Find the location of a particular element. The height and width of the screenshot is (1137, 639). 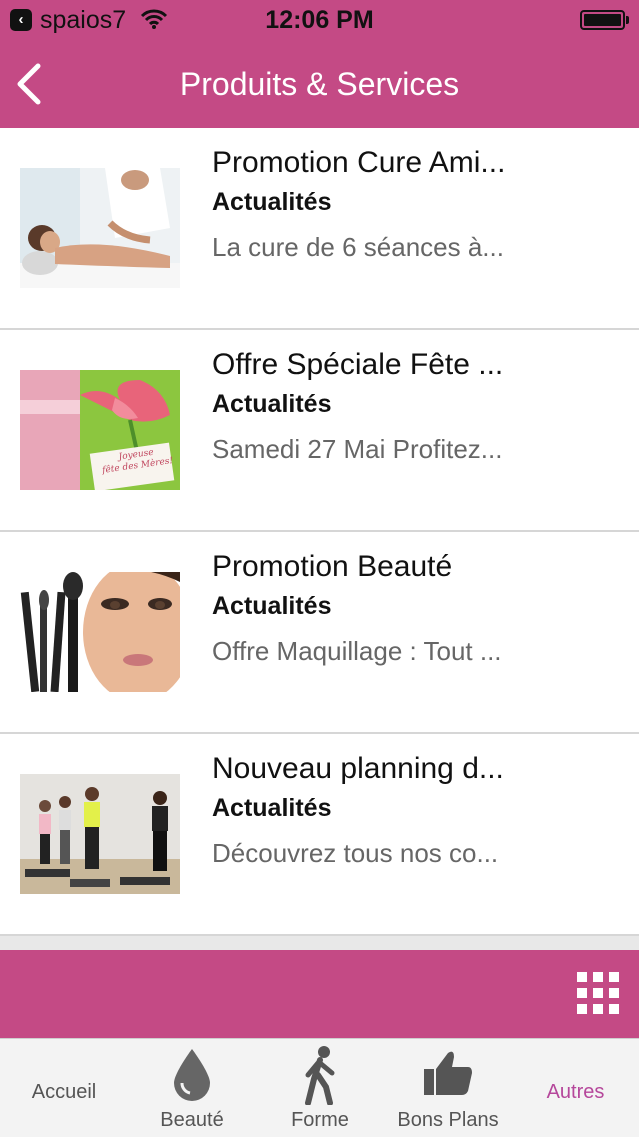

fitness-class-image is located at coordinates (100, 834).